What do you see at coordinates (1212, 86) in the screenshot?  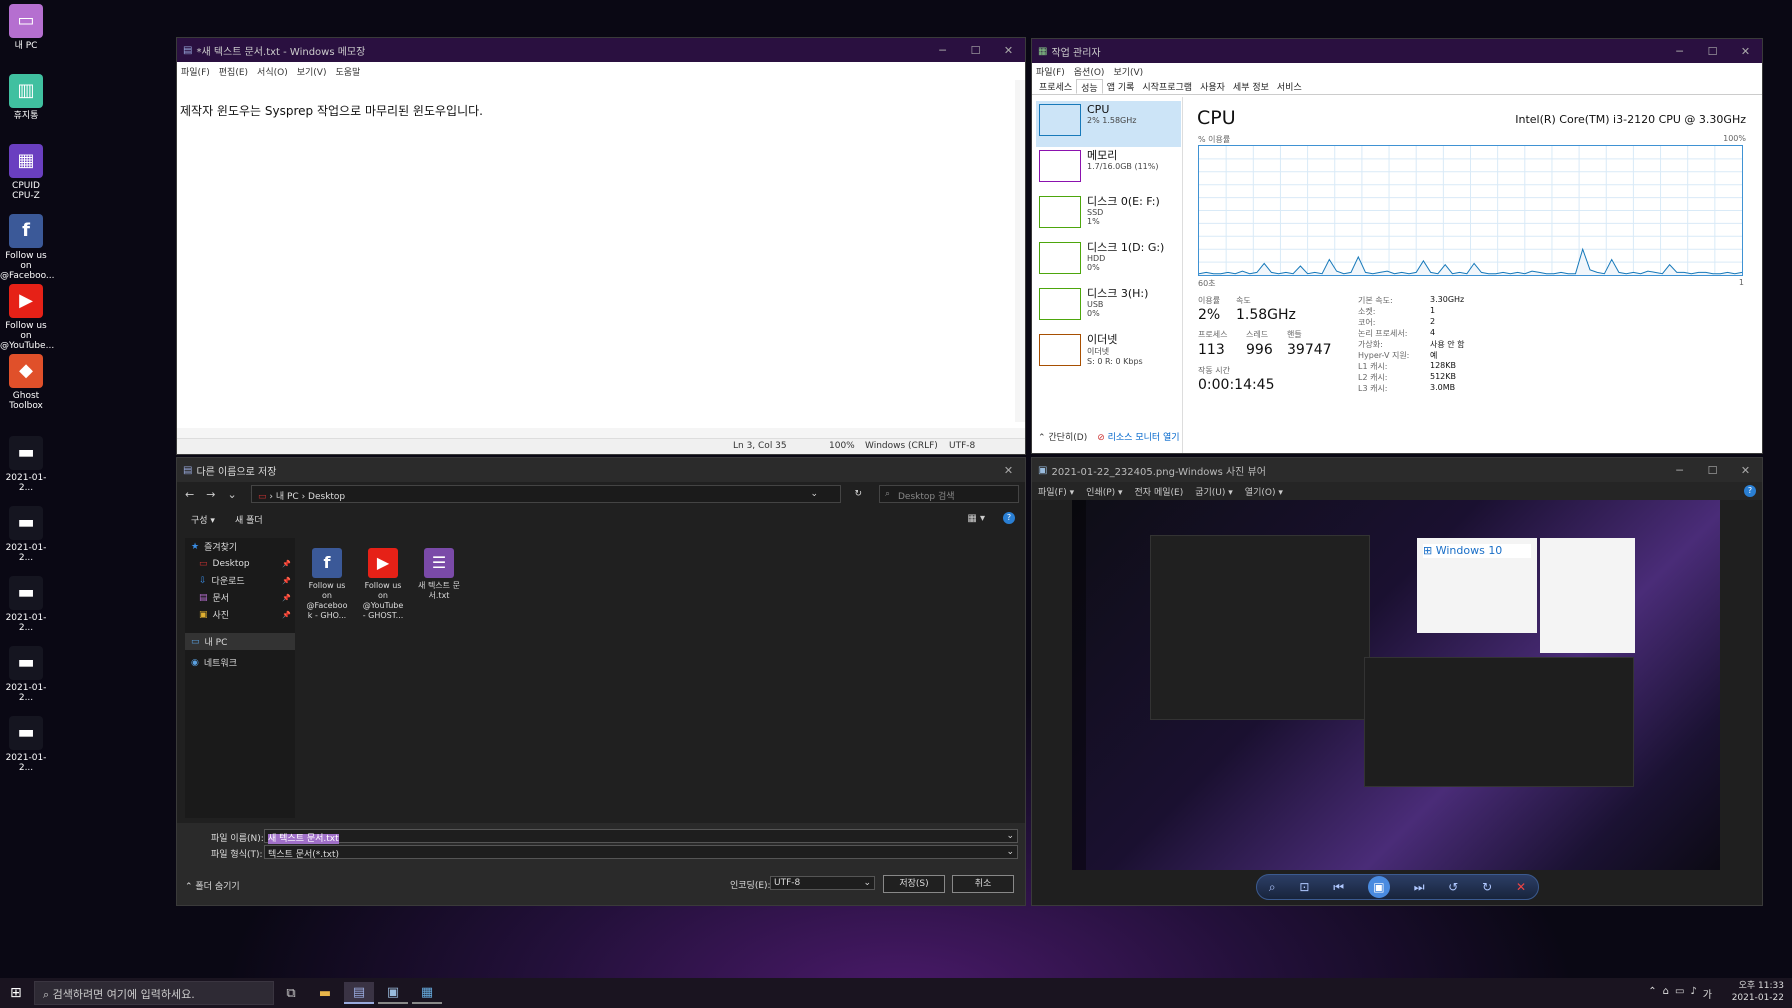 I see `tab-users: 사용자` at bounding box center [1212, 86].